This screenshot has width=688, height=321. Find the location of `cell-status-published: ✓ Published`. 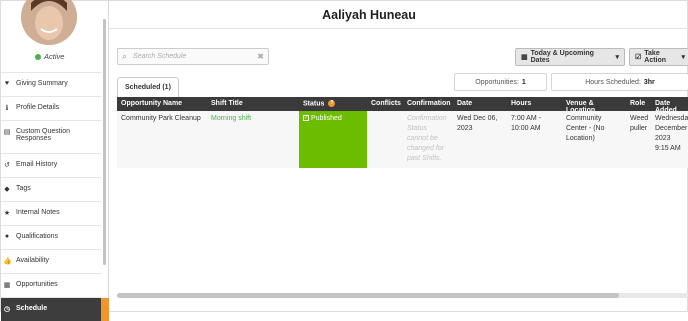

cell-status-published: ✓ Published is located at coordinates (333, 139).